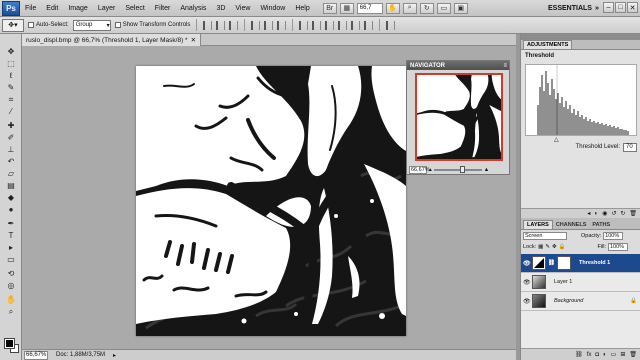 The width and height of the screenshot is (640, 360). What do you see at coordinates (302, 8) in the screenshot?
I see `menu-help: Help` at bounding box center [302, 8].